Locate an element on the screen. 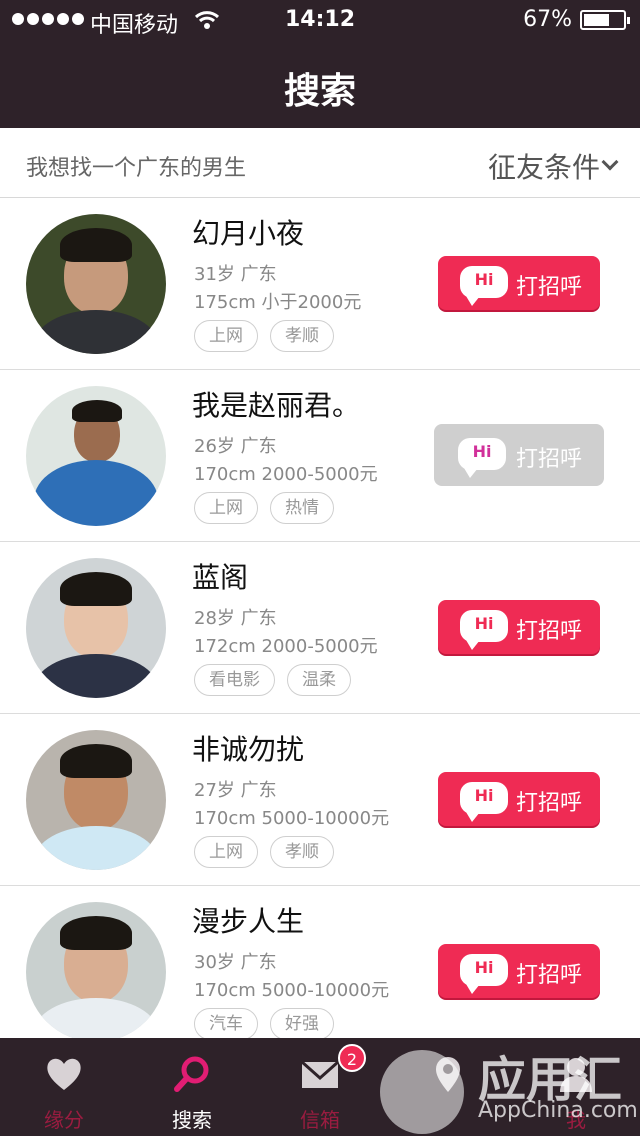 The image size is (640, 1136). user-tags: 上网 热情 is located at coordinates (264, 508).